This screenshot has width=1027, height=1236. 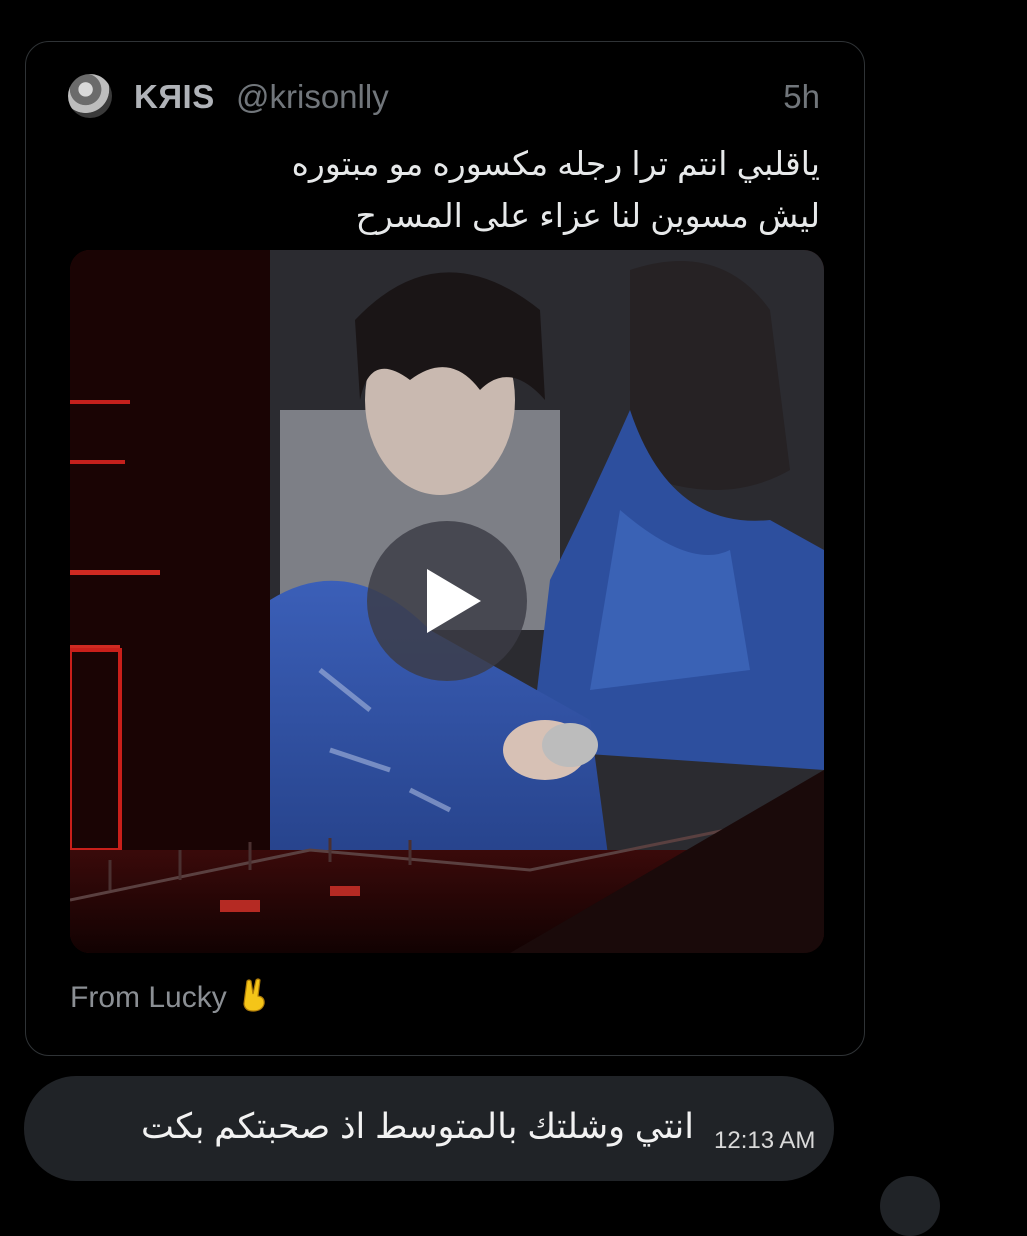 I want to click on scroll-down-button, so click(x=910, y=1206).